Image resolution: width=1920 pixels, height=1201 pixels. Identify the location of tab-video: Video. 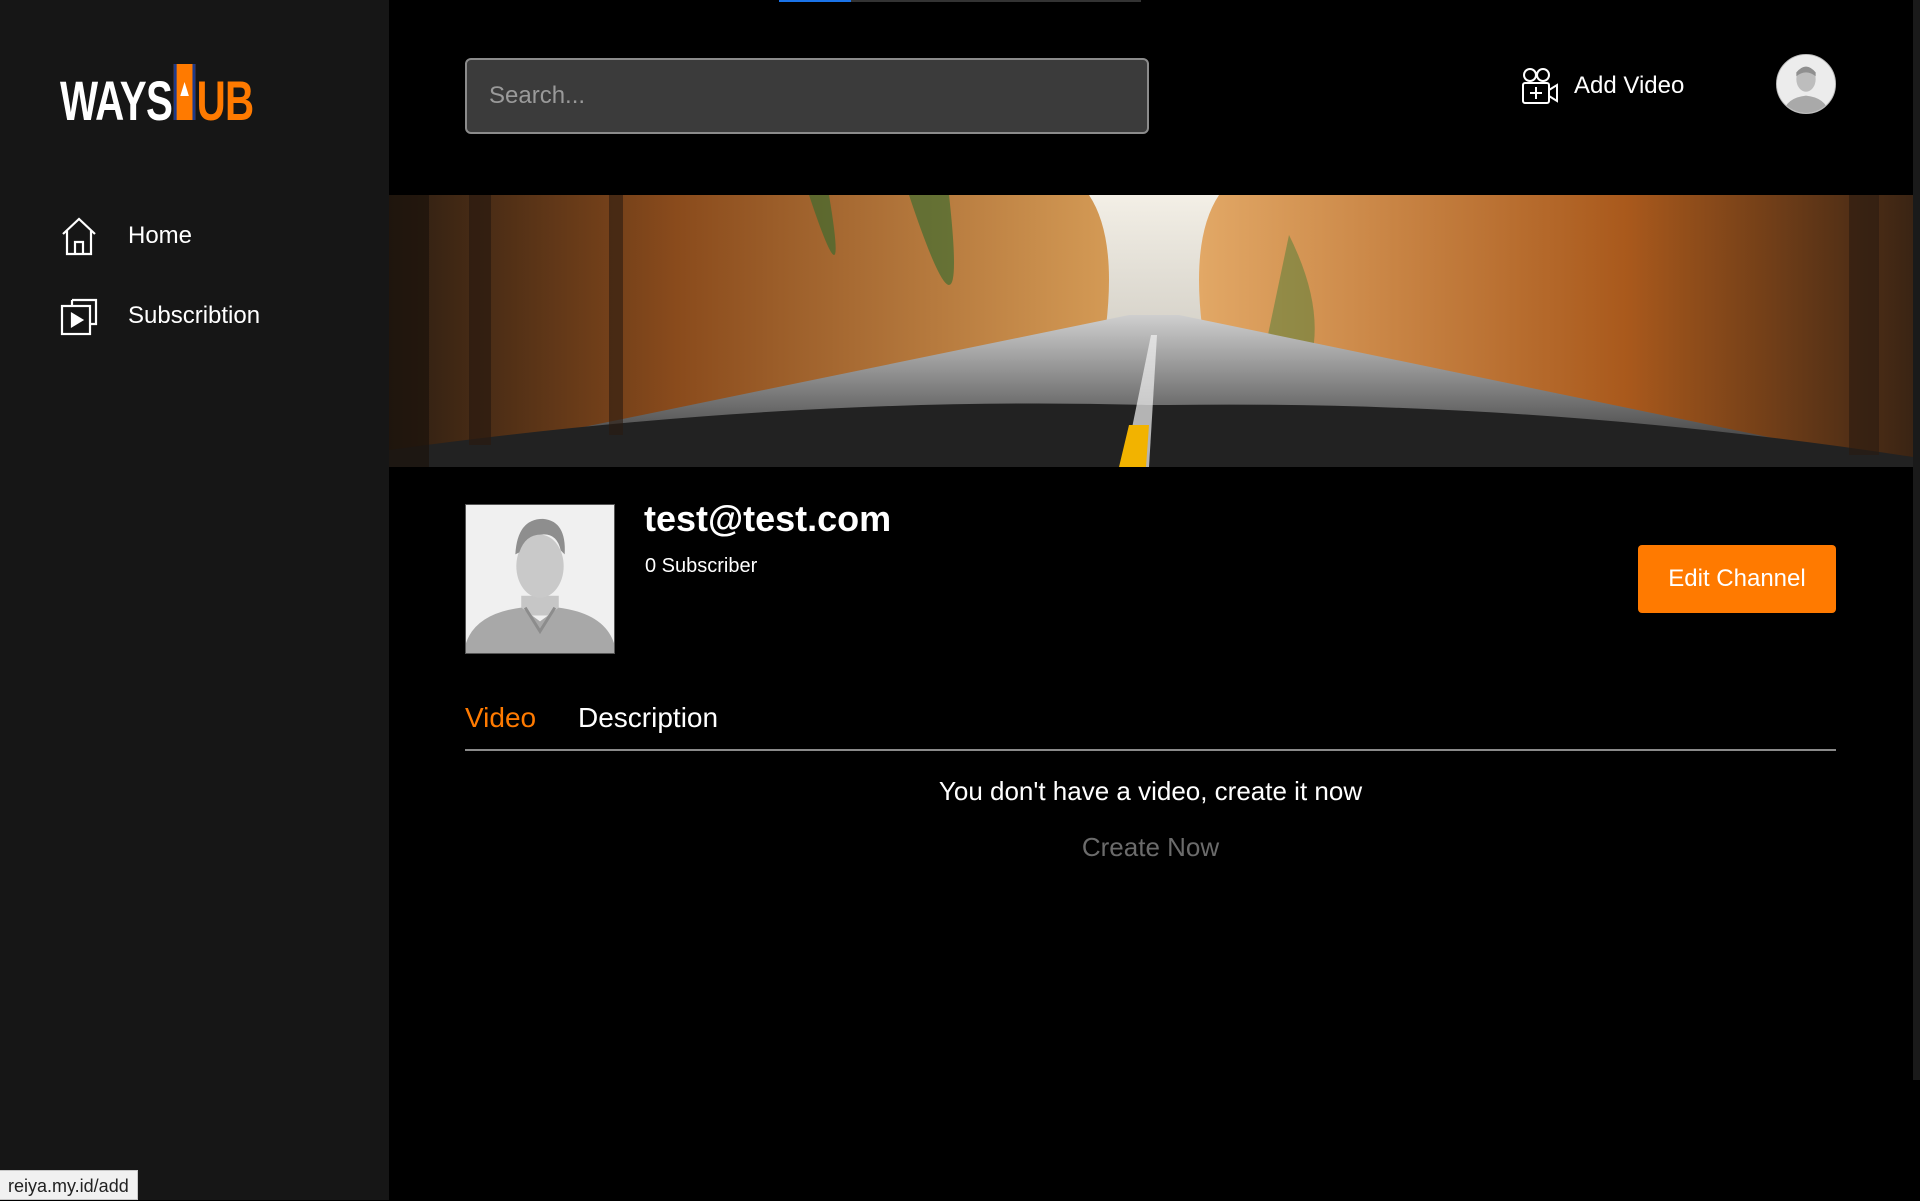
(500, 718).